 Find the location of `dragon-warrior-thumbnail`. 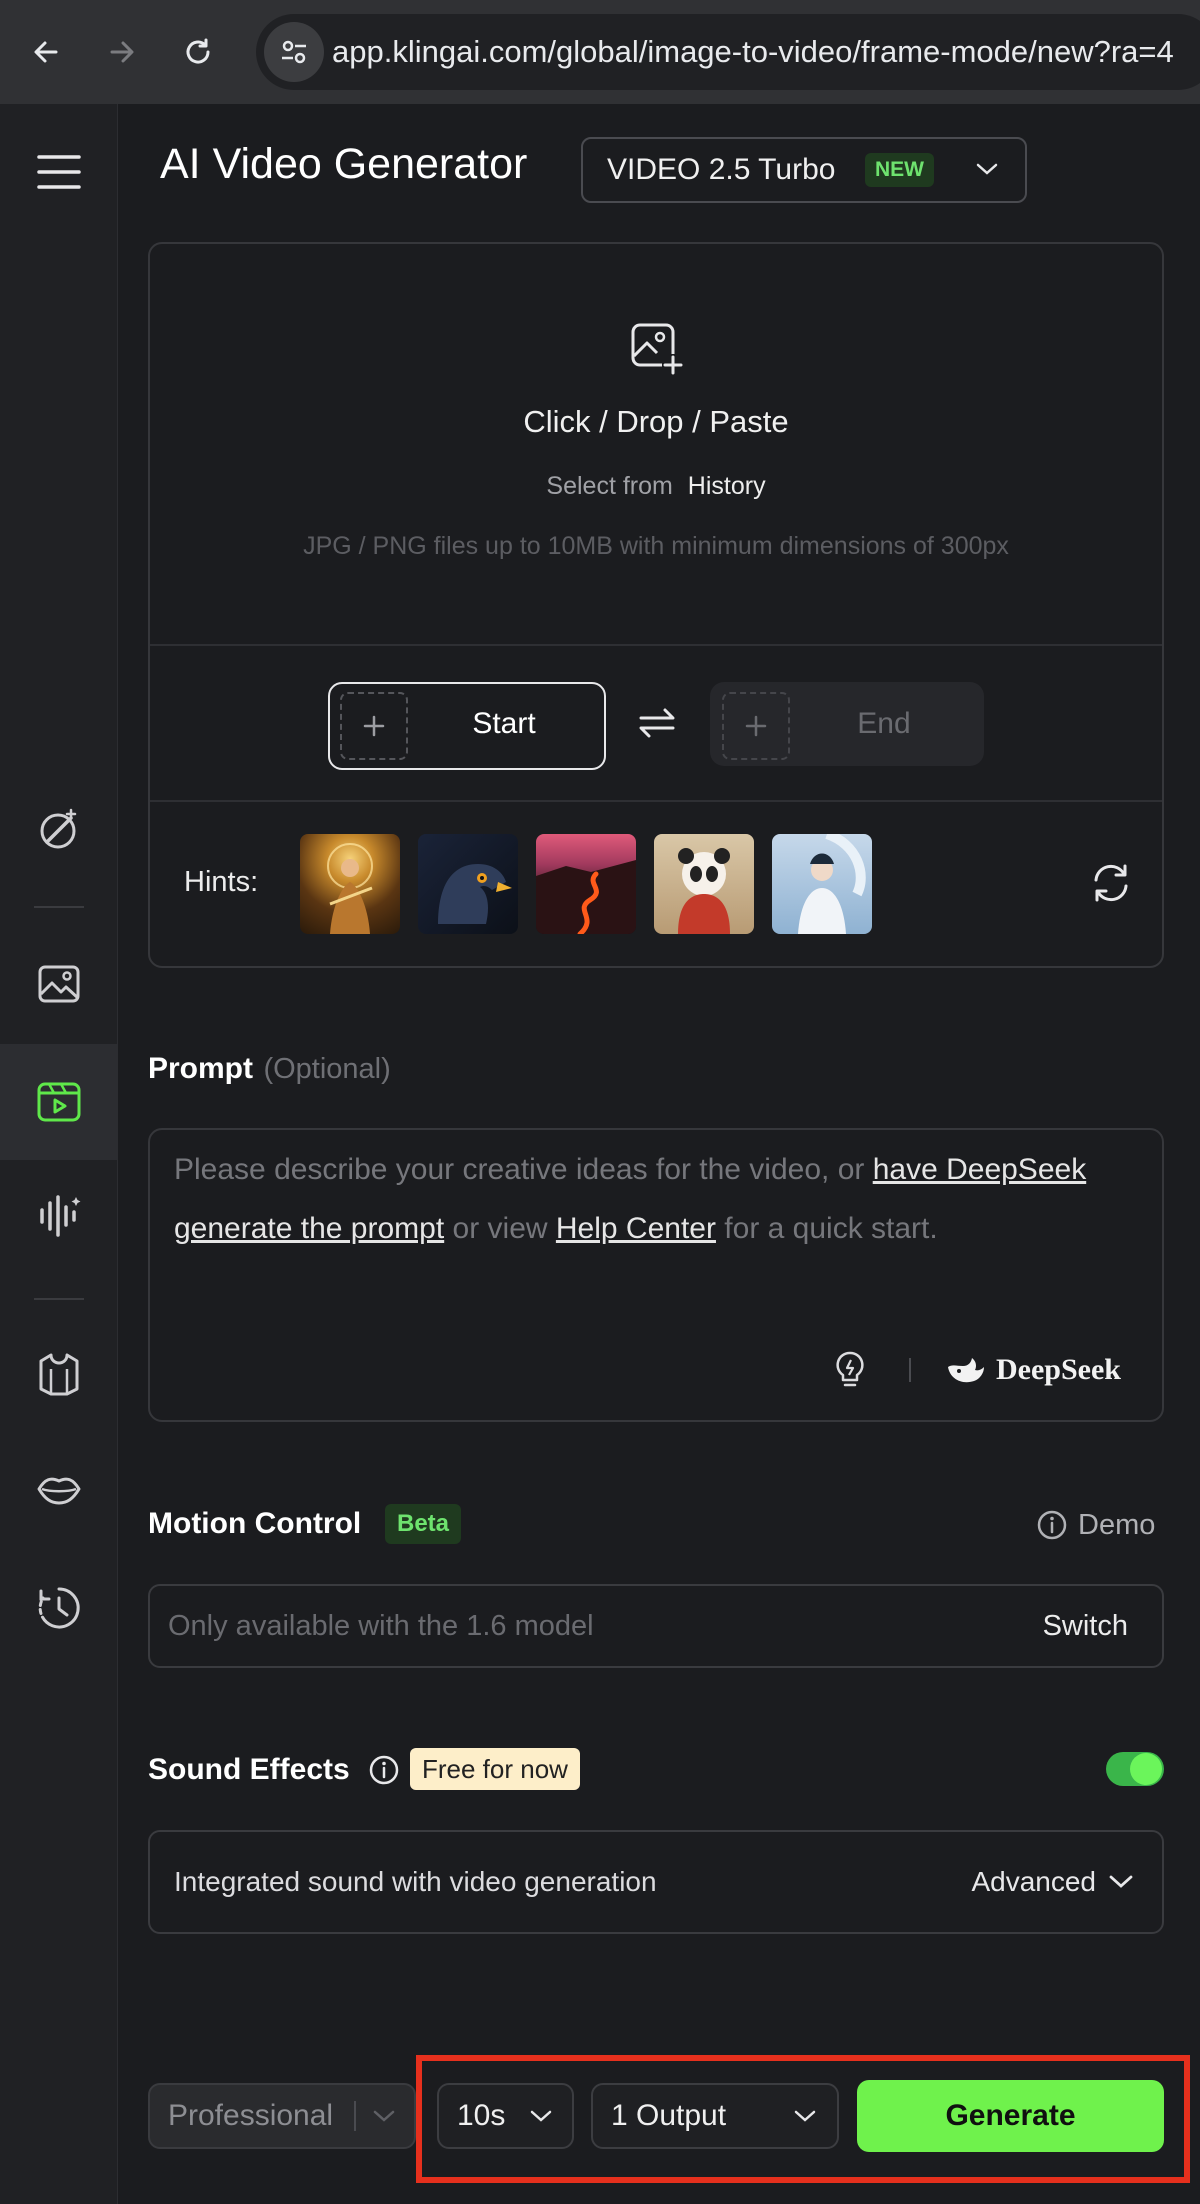

dragon-warrior-thumbnail is located at coordinates (822, 884).